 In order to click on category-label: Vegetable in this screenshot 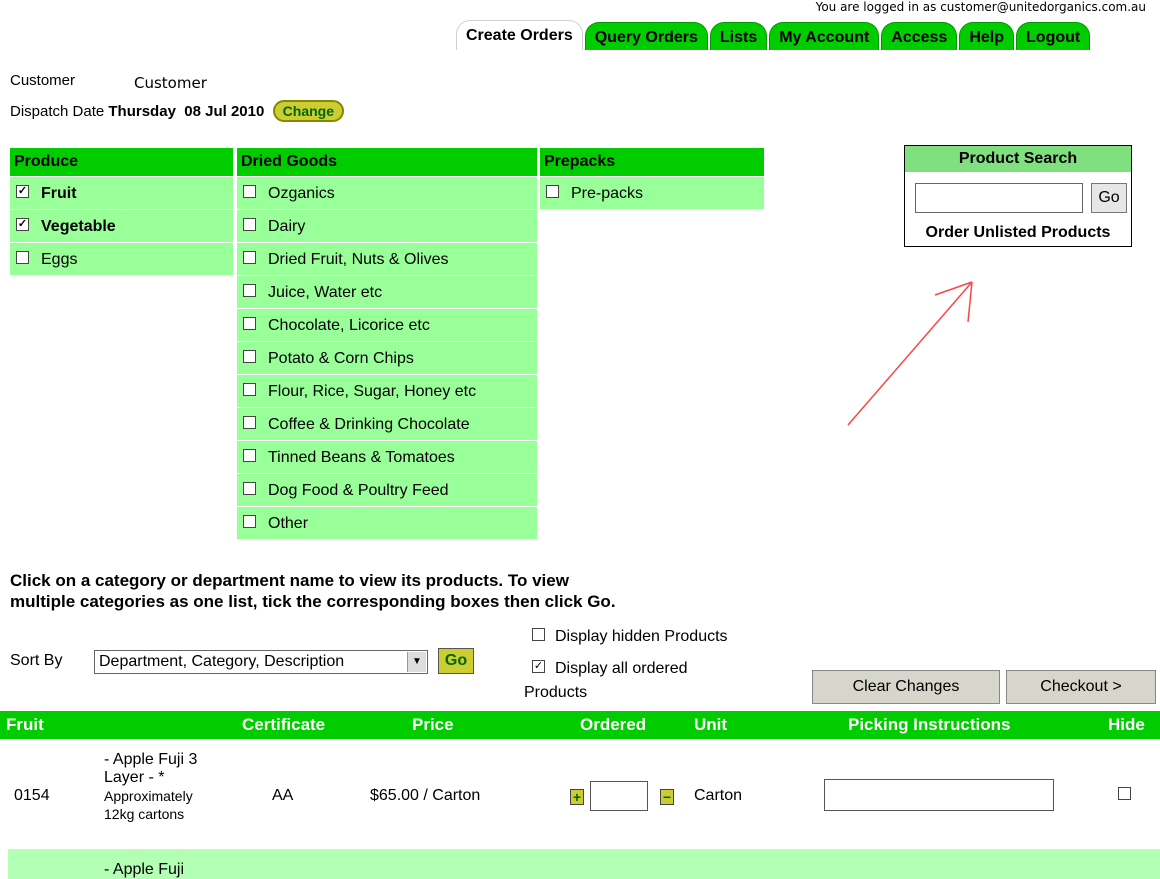, I will do `click(78, 226)`.